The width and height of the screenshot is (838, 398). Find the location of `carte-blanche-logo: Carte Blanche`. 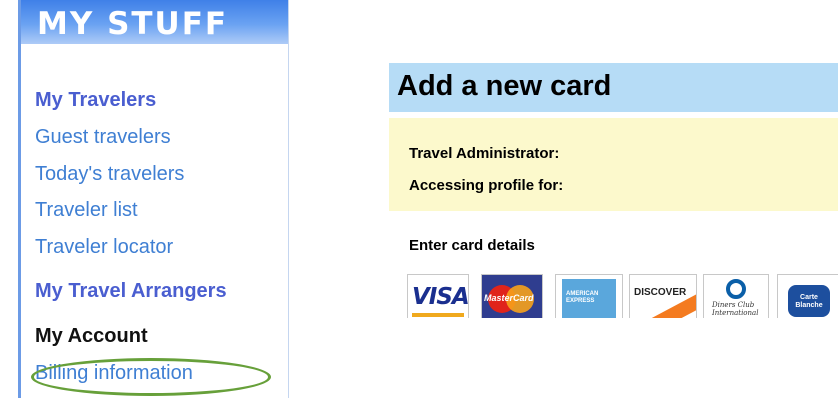

carte-blanche-logo: Carte Blanche is located at coordinates (807, 296).